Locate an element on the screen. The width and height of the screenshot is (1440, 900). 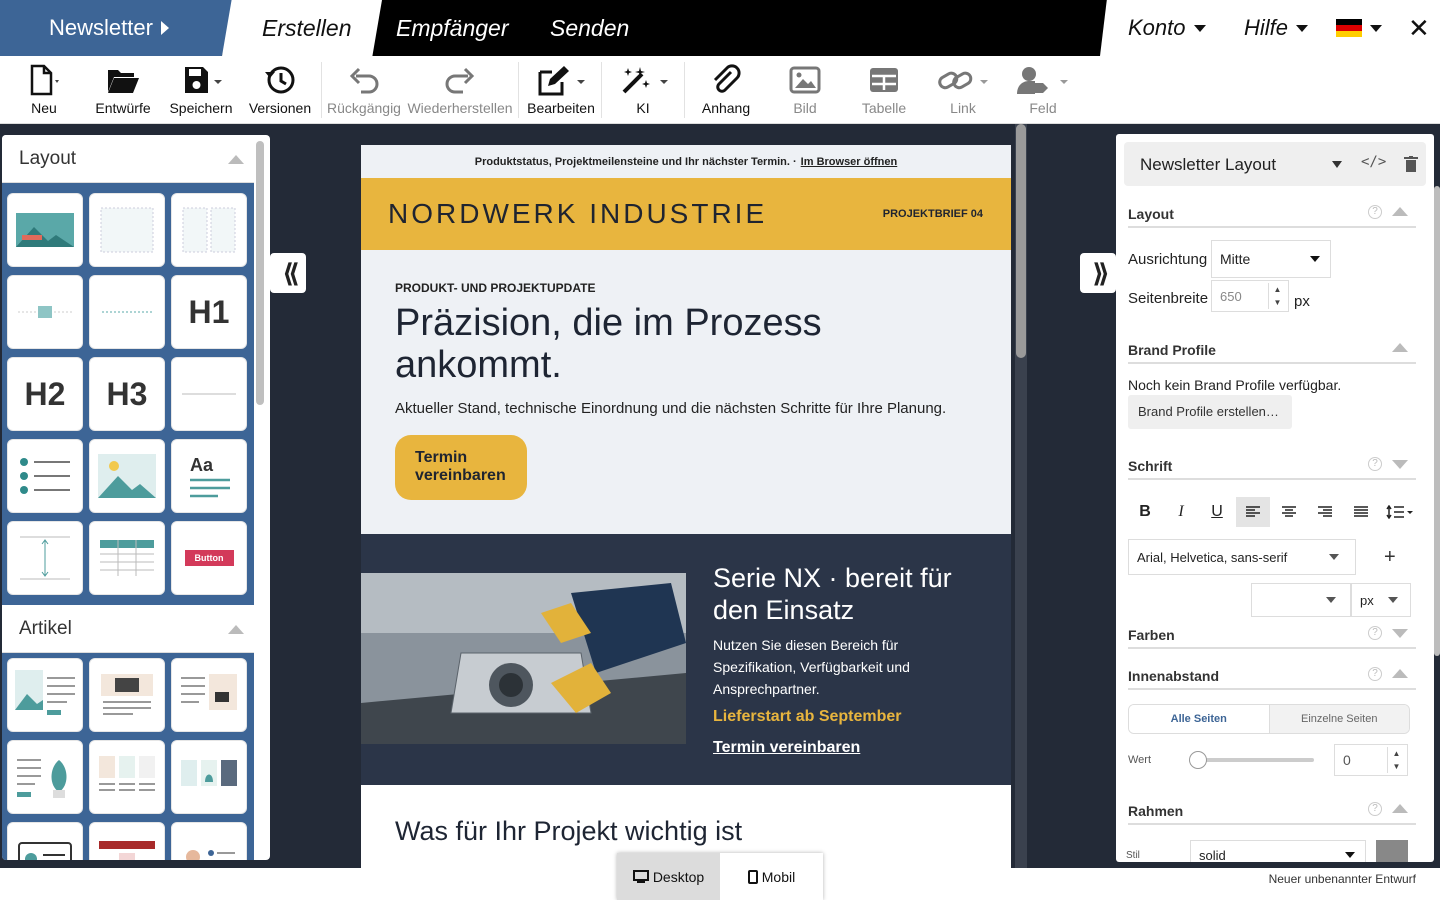
ai-button: KI is located at coordinates (644, 90).